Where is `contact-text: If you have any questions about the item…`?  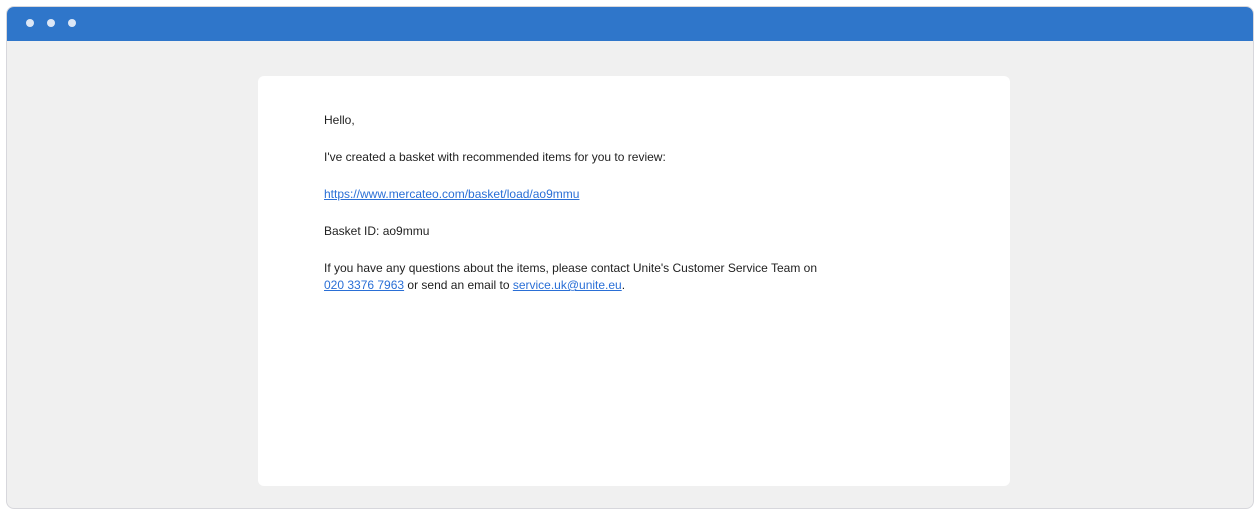 contact-text: If you have any questions about the item… is located at coordinates (571, 268).